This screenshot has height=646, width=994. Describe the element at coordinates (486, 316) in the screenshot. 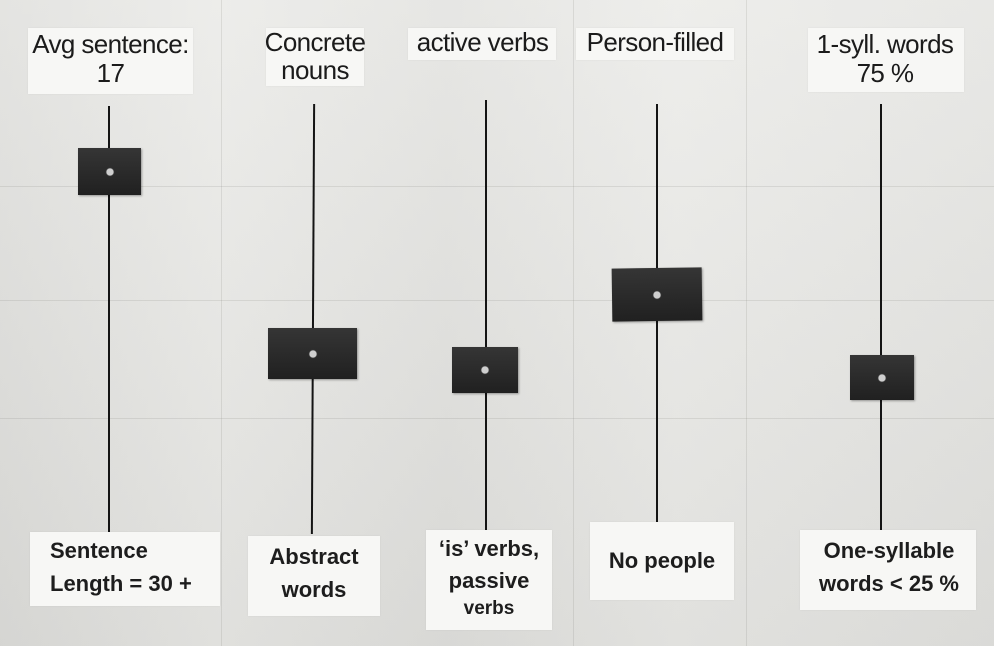

I see `scale-3-rod` at that location.